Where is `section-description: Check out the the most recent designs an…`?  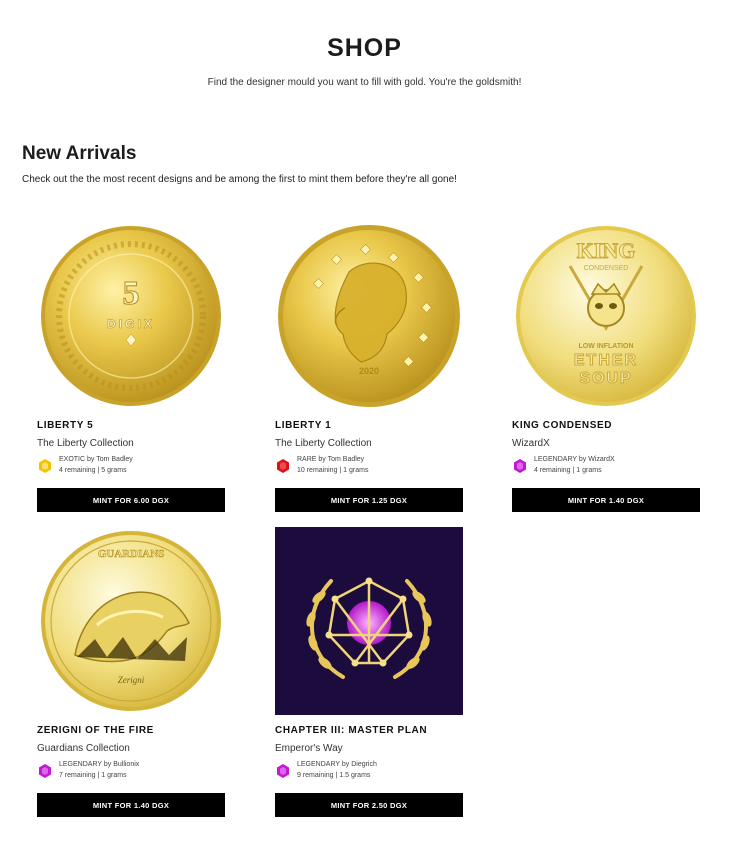
section-description: Check out the the most recent designs an… is located at coordinates (239, 179).